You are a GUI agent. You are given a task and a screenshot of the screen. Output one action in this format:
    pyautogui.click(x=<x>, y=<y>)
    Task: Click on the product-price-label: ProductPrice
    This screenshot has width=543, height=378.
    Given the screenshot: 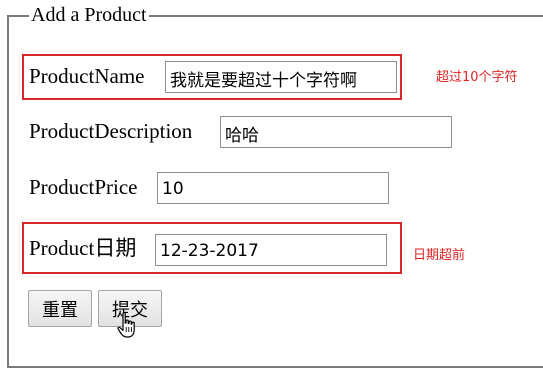 What is the action you would take?
    pyautogui.click(x=83, y=187)
    